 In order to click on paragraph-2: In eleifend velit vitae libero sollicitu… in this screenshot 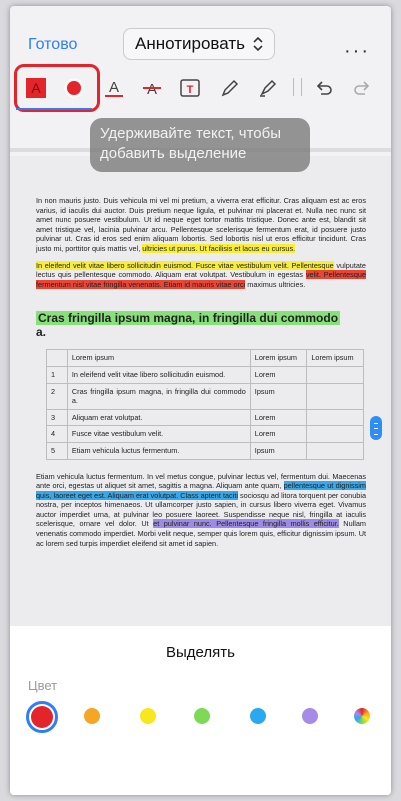, I will do `click(201, 274)`.